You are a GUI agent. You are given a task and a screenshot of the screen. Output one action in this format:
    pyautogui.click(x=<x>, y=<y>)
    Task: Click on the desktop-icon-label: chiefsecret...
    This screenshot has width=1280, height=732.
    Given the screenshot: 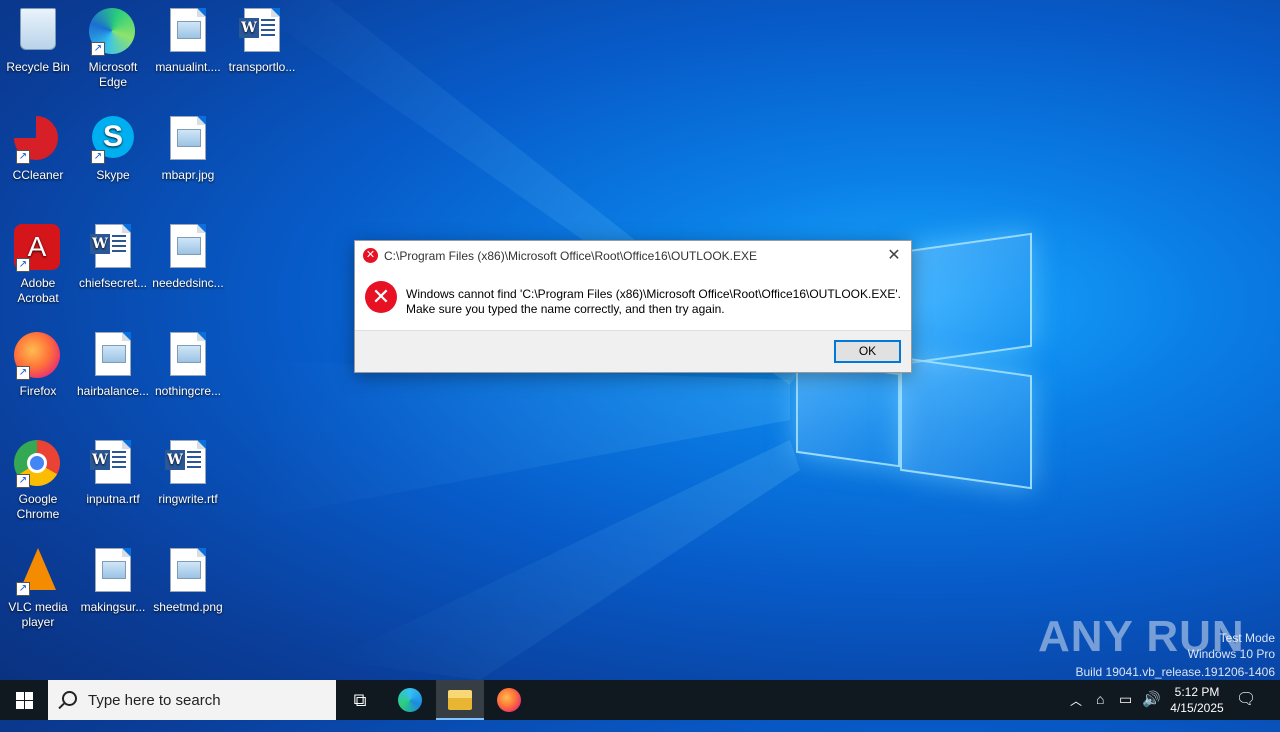 What is the action you would take?
    pyautogui.click(x=113, y=283)
    